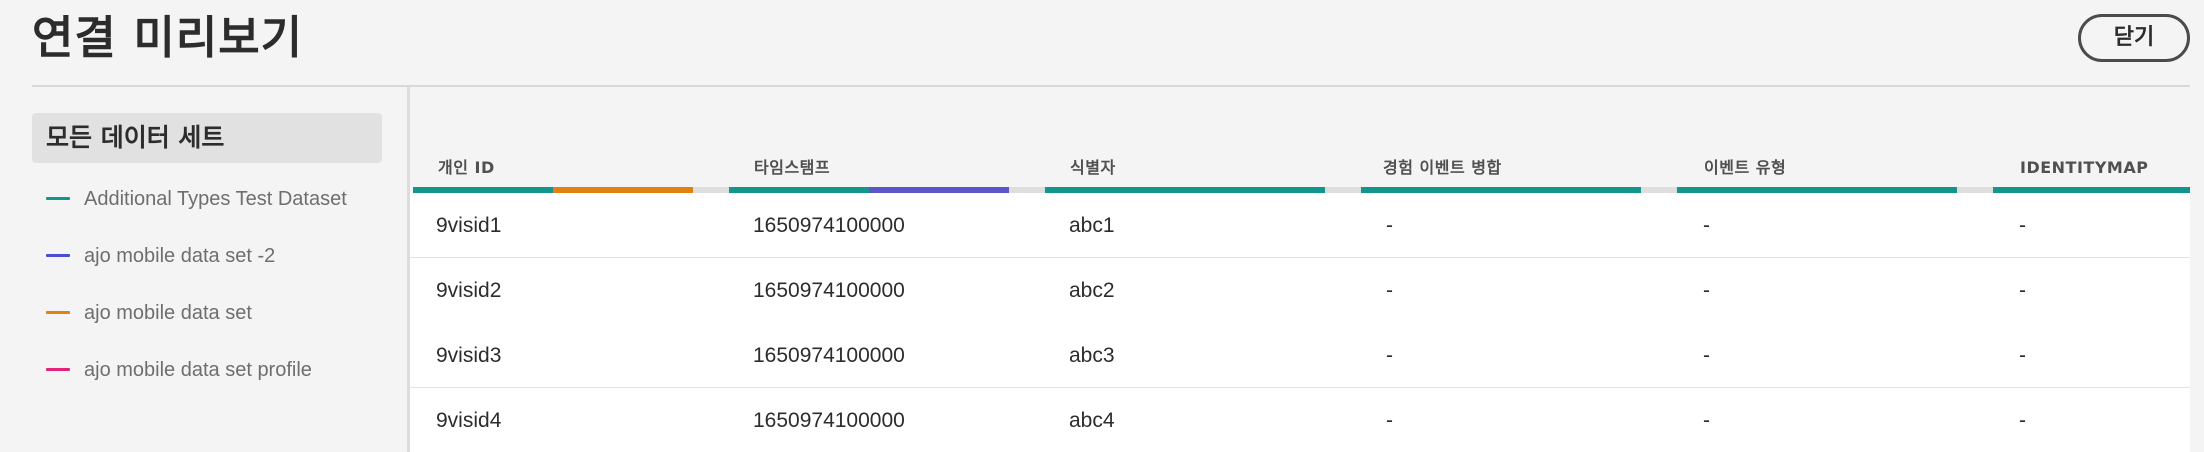 Image resolution: width=2204 pixels, height=452 pixels. I want to click on dataset-item-ajo-mobile: ajo mobile data set, so click(207, 312).